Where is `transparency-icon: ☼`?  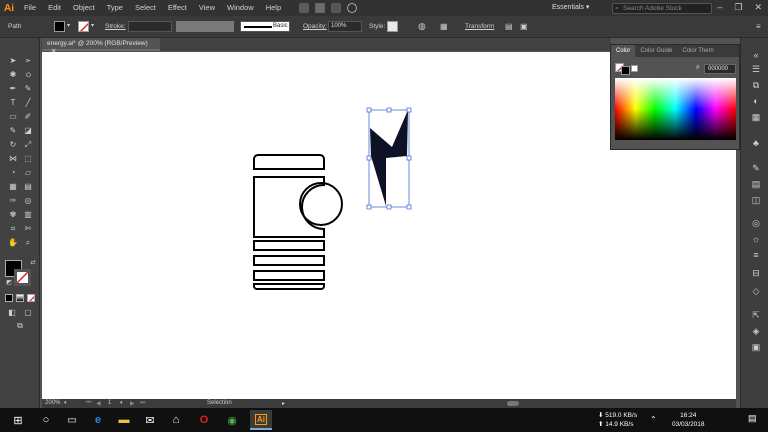
transparency-icon: ☼ is located at coordinates (756, 239).